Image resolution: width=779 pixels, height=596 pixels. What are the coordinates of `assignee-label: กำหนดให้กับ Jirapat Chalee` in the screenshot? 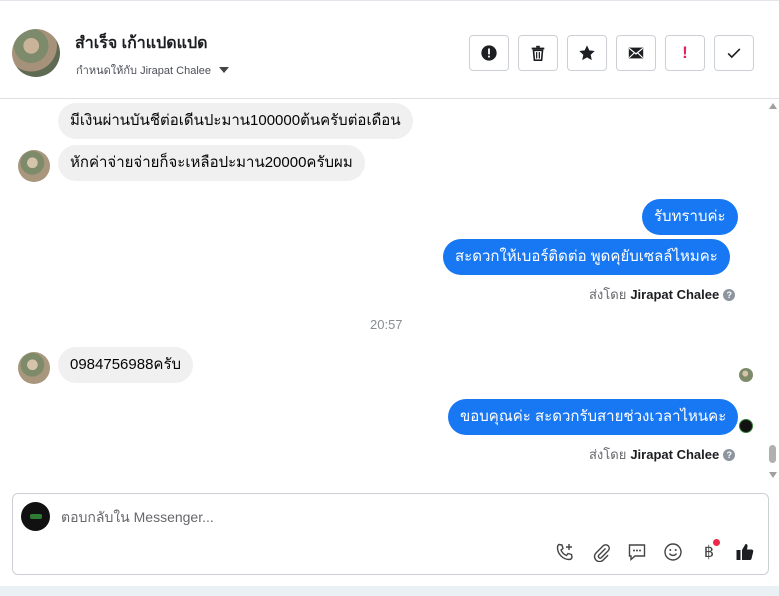 It's located at (144, 71).